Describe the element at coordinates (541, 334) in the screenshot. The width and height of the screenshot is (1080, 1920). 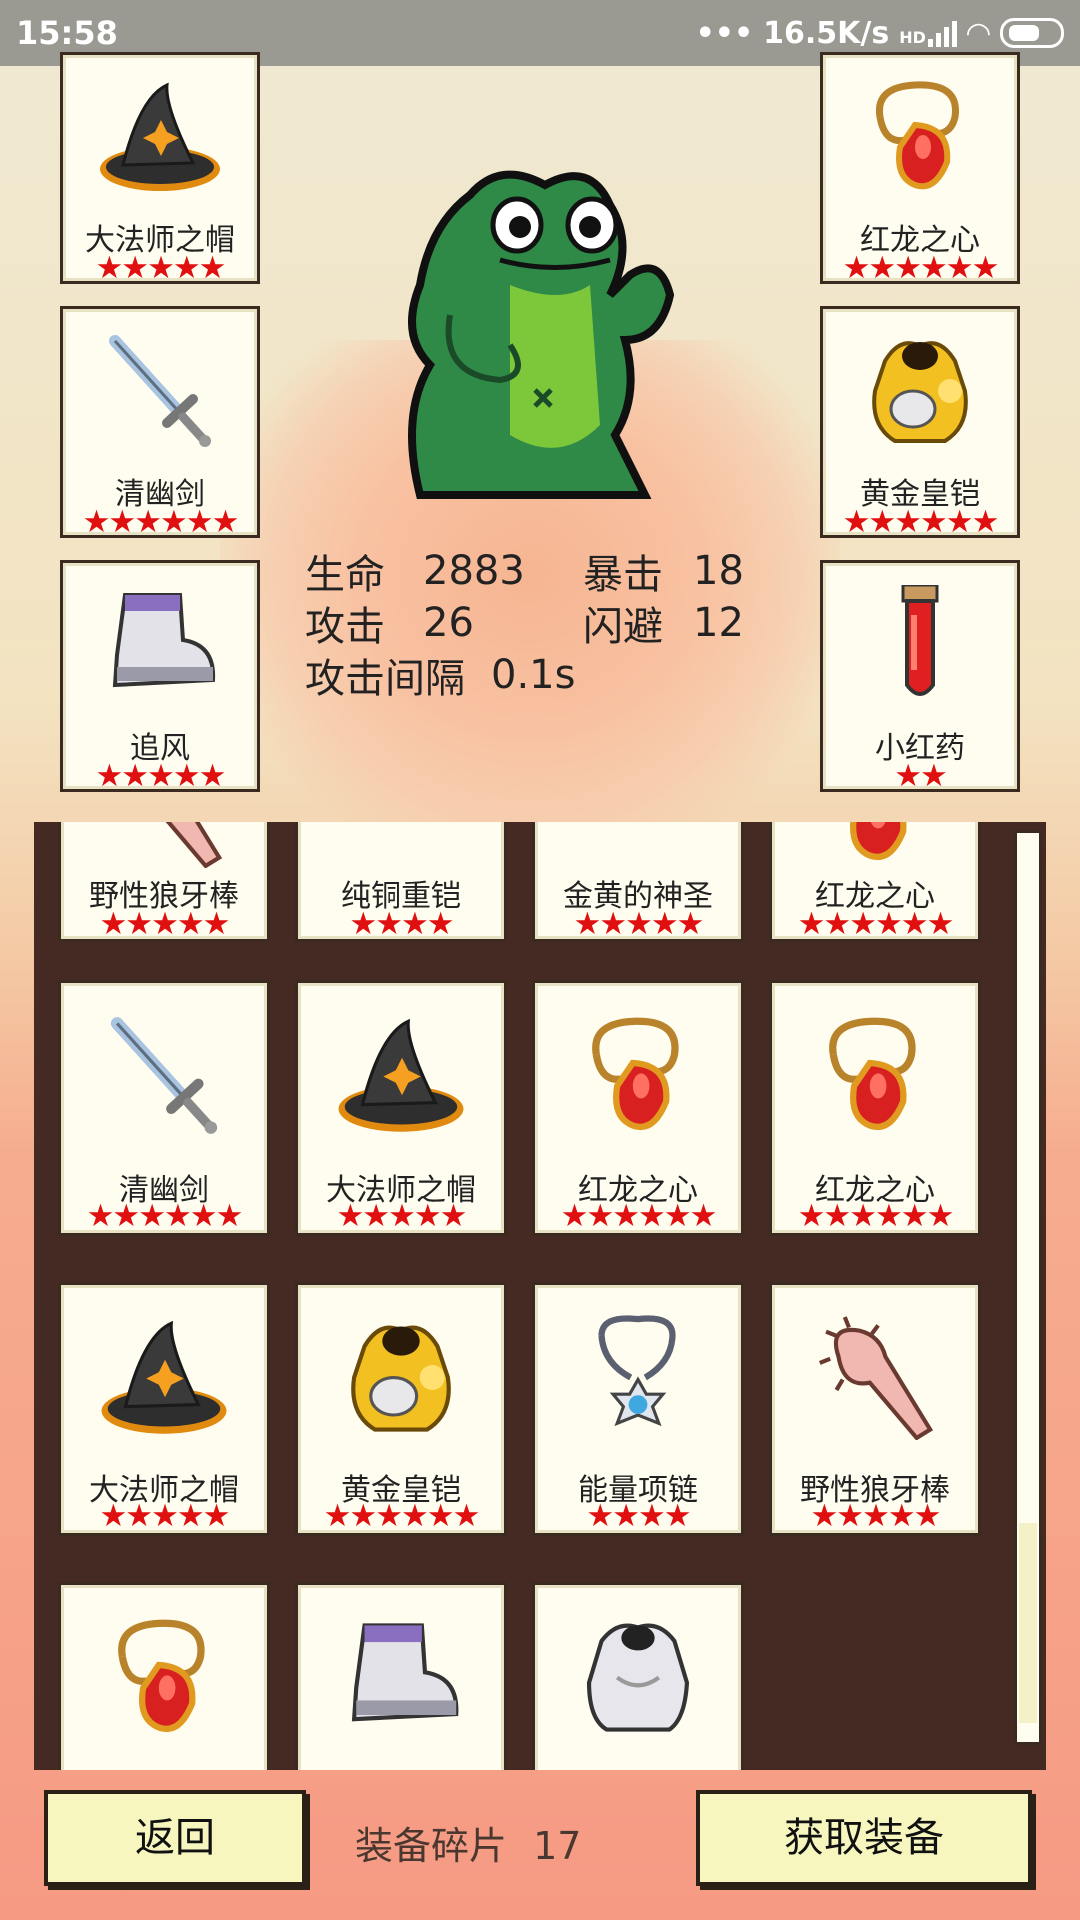
I see `frog-hero-sprite` at that location.